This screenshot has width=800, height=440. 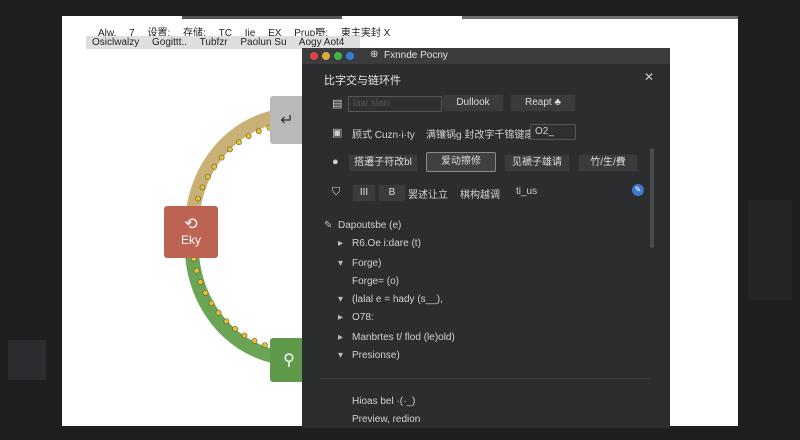 I want to click on minimize-dot, so click(x=326, y=56).